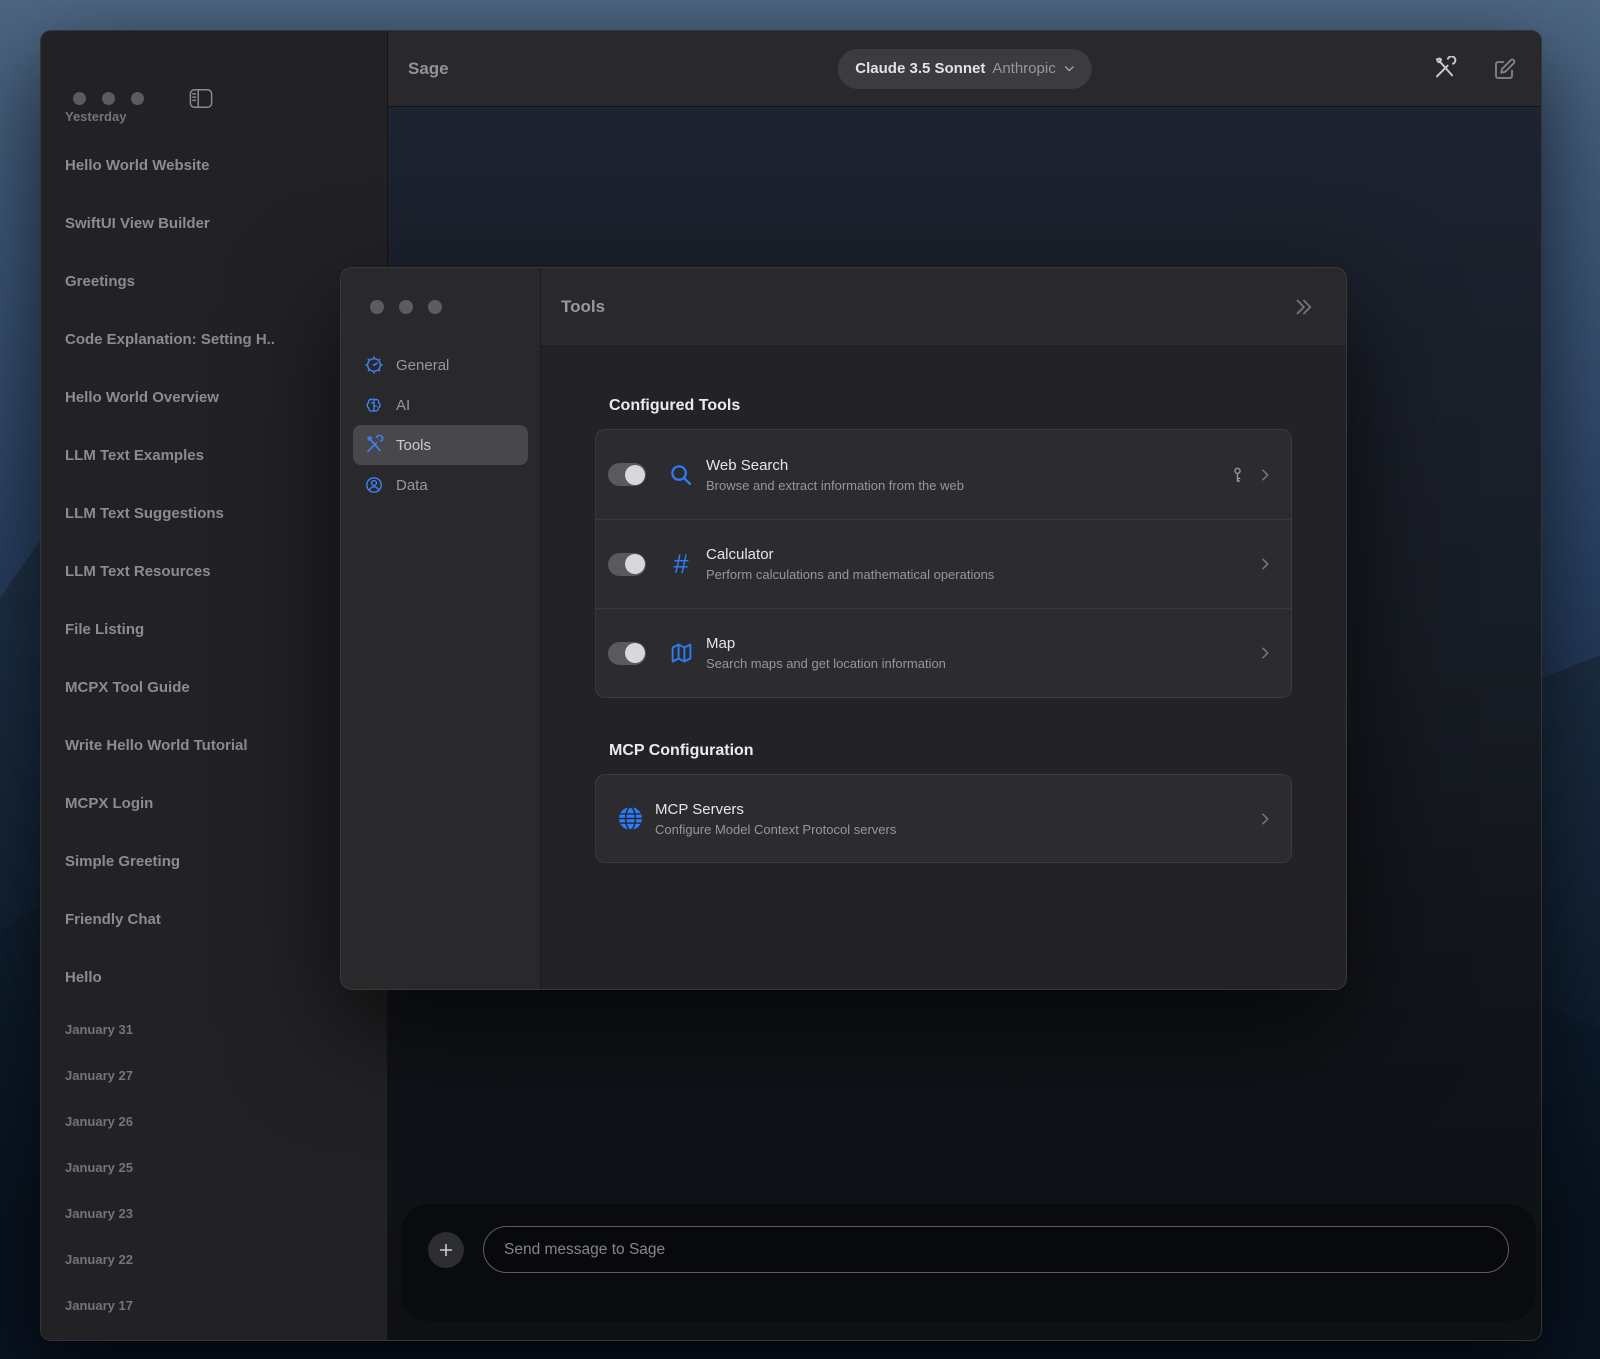 The image size is (1600, 1359). I want to click on tool-title: MCP Servers, so click(699, 809).